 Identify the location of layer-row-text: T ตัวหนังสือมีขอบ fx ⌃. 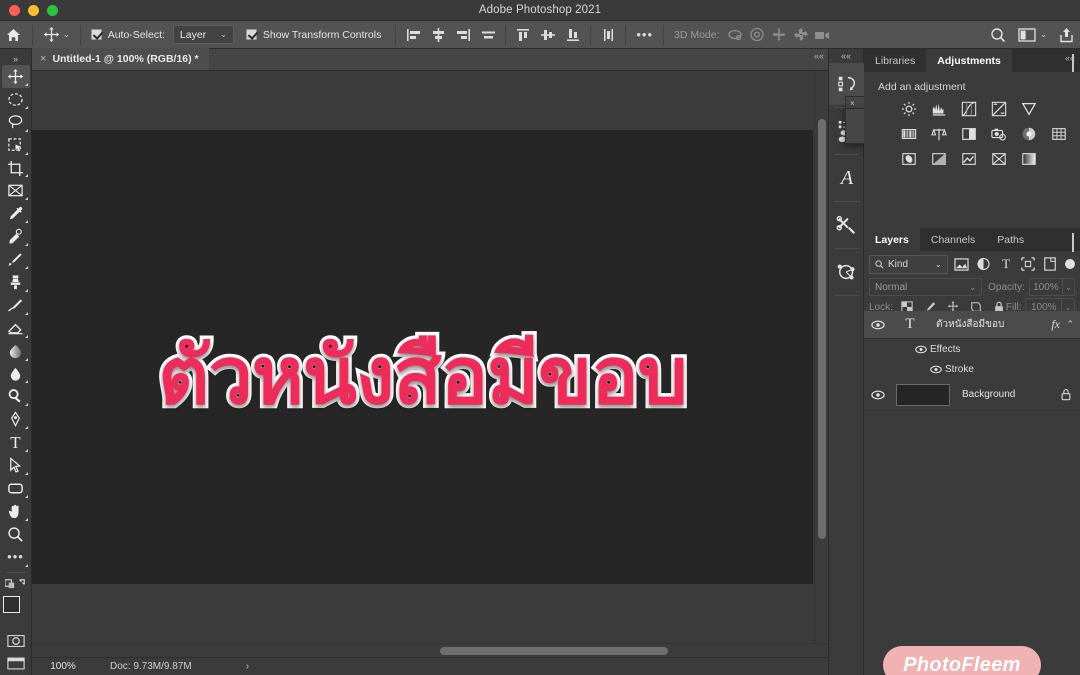
(972, 325).